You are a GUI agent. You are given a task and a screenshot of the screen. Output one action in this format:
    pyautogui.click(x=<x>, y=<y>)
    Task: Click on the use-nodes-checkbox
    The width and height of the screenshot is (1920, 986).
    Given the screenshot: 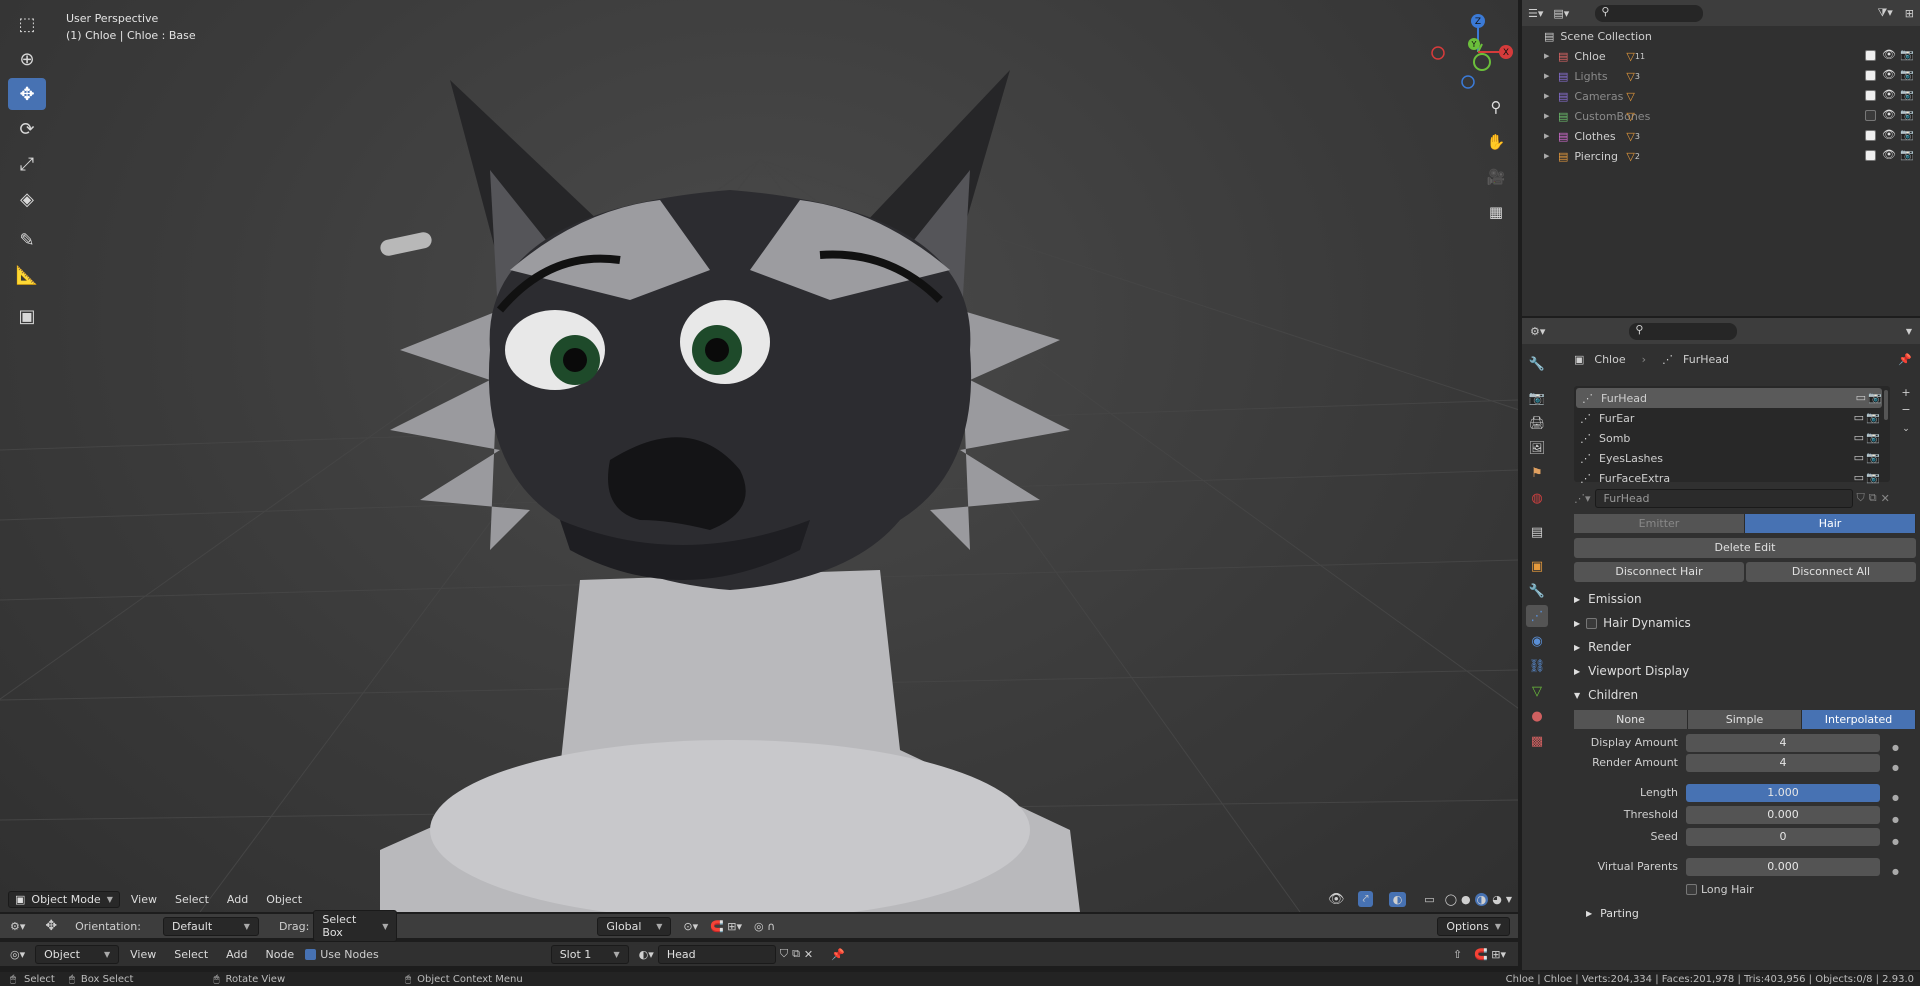 What is the action you would take?
    pyautogui.click(x=311, y=954)
    